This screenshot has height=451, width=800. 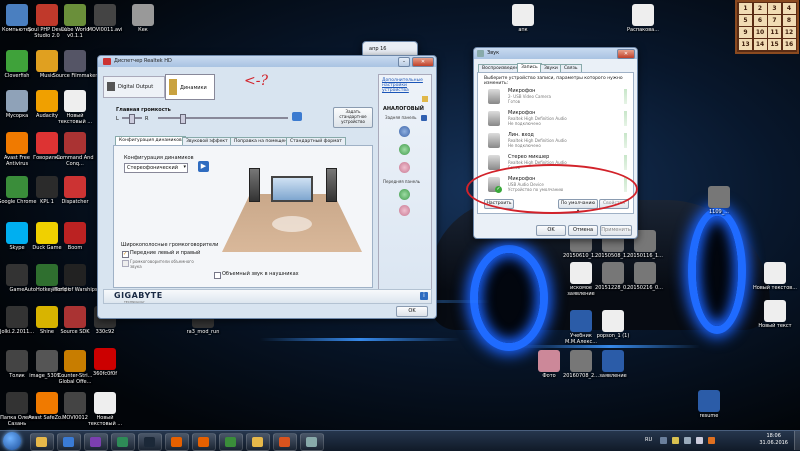 I want to click on cancel-button: Отмена, so click(x=583, y=230).